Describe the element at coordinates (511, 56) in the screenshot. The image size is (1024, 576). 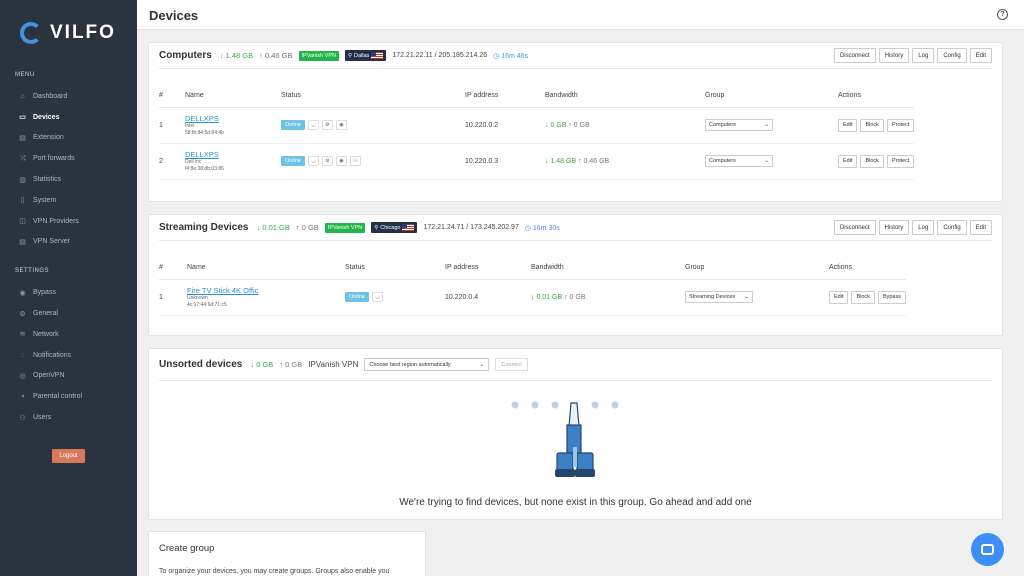
I see `group-uptime: ◷ 16m 46s` at that location.